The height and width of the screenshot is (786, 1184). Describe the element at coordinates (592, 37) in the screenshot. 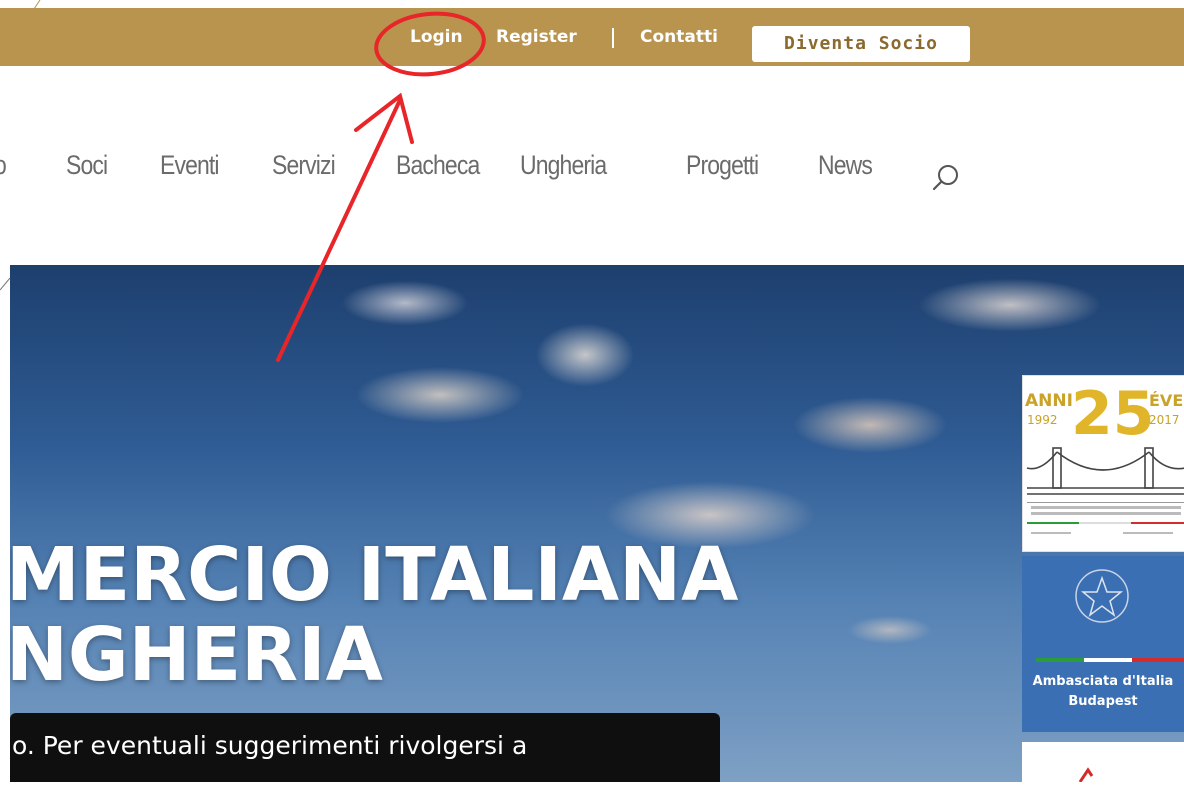

I see `top-utility-bar: Login Register Contatti Diventa Socio` at that location.